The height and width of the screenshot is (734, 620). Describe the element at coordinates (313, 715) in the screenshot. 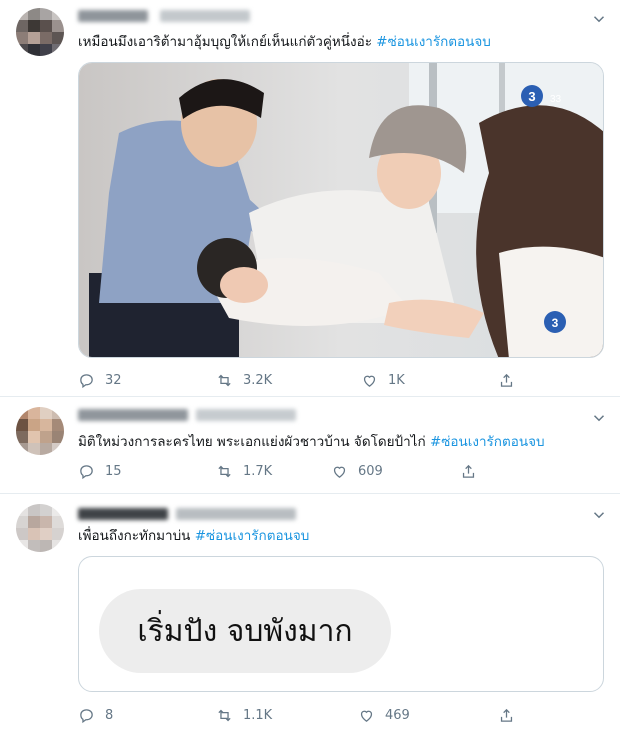

I see `tweet-actions: 8 1.1K 469` at that location.